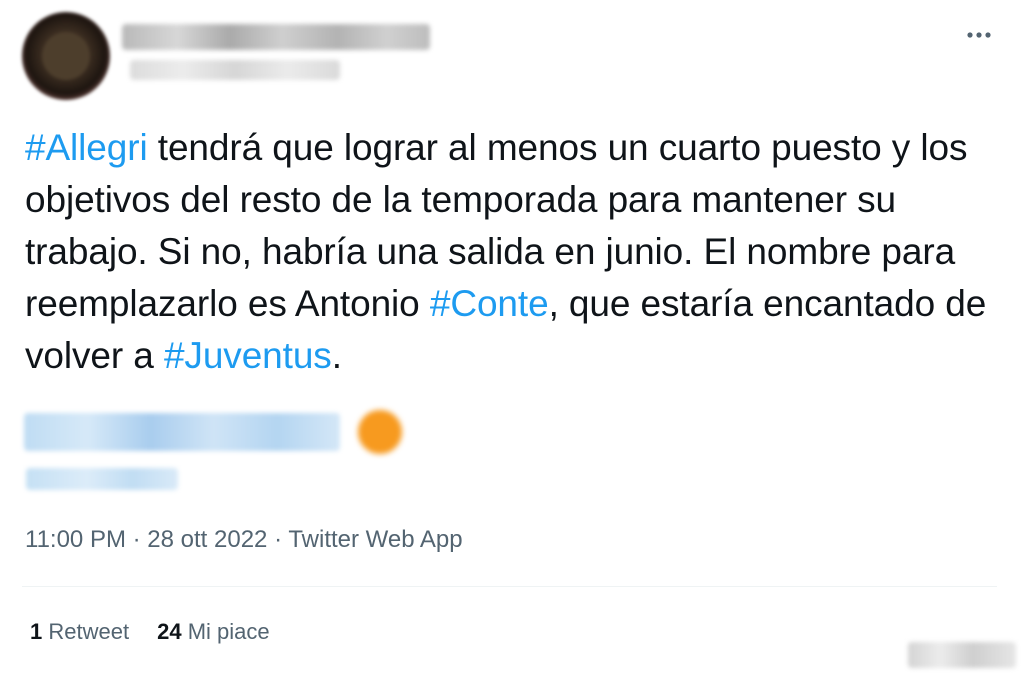 The height and width of the screenshot is (673, 1024). What do you see at coordinates (979, 35) in the screenshot?
I see `more-options-icon` at bounding box center [979, 35].